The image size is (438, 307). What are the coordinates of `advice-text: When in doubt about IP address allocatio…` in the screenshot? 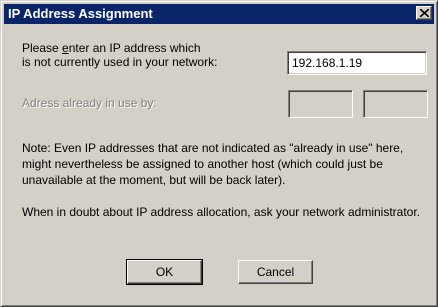 It's located at (221, 212).